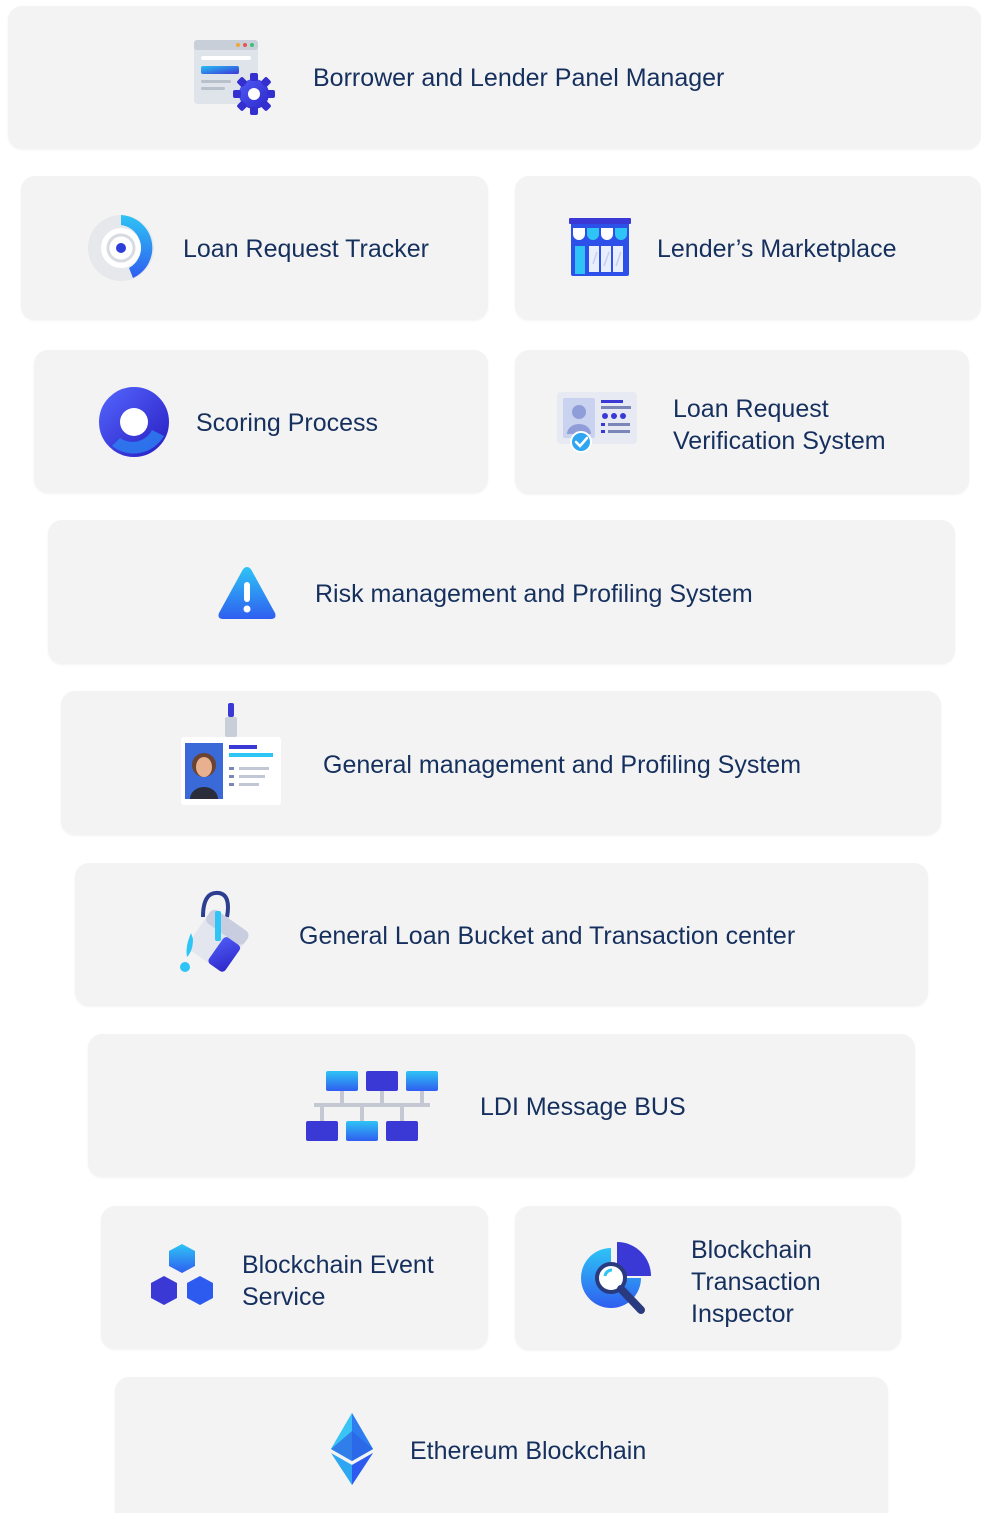  Describe the element at coordinates (601, 248) in the screenshot. I see `storefront-icon` at that location.